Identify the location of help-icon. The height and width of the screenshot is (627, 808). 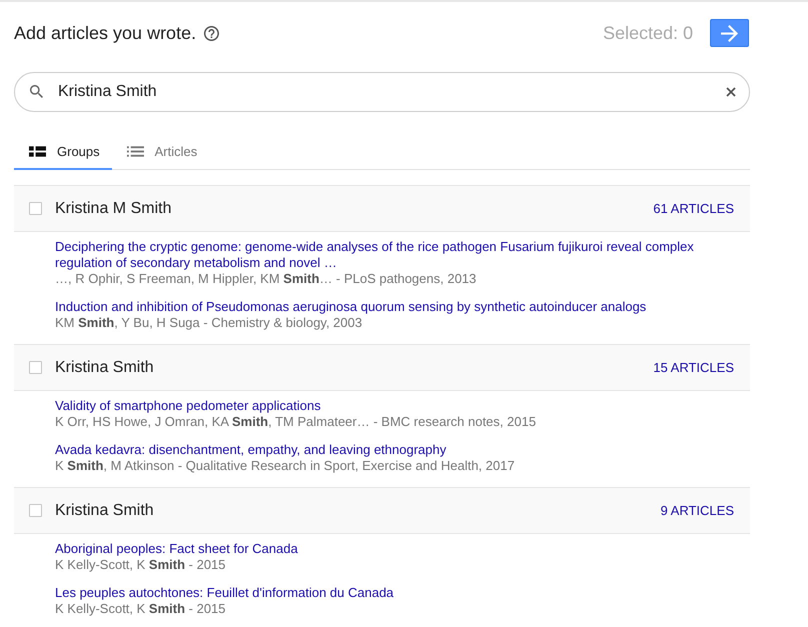
(212, 33).